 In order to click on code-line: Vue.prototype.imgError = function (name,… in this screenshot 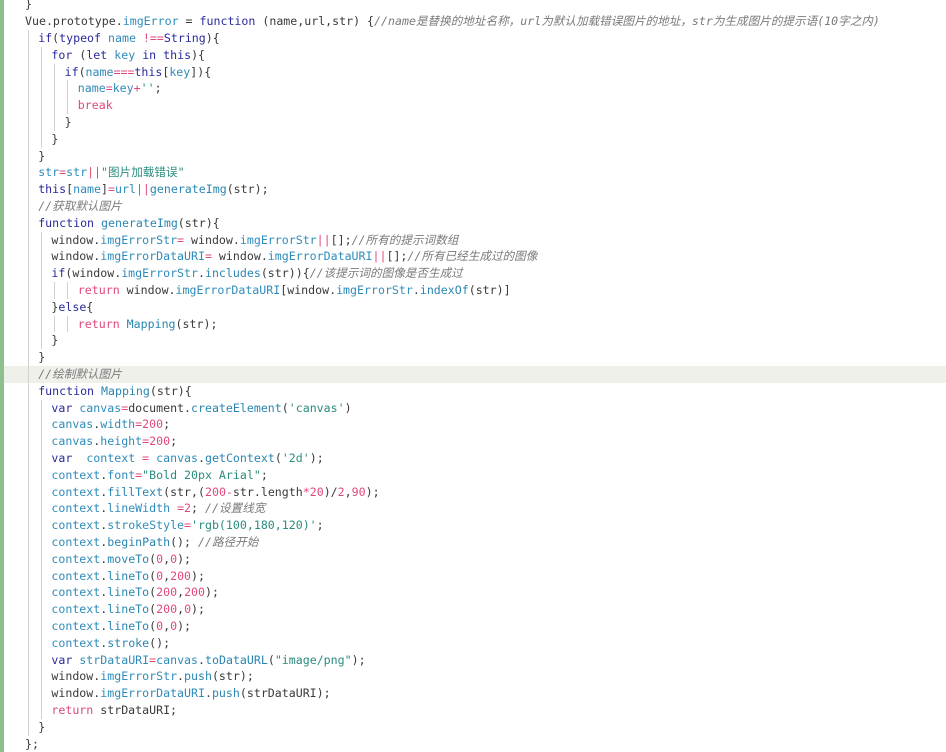, I will do `click(475, 21)`.